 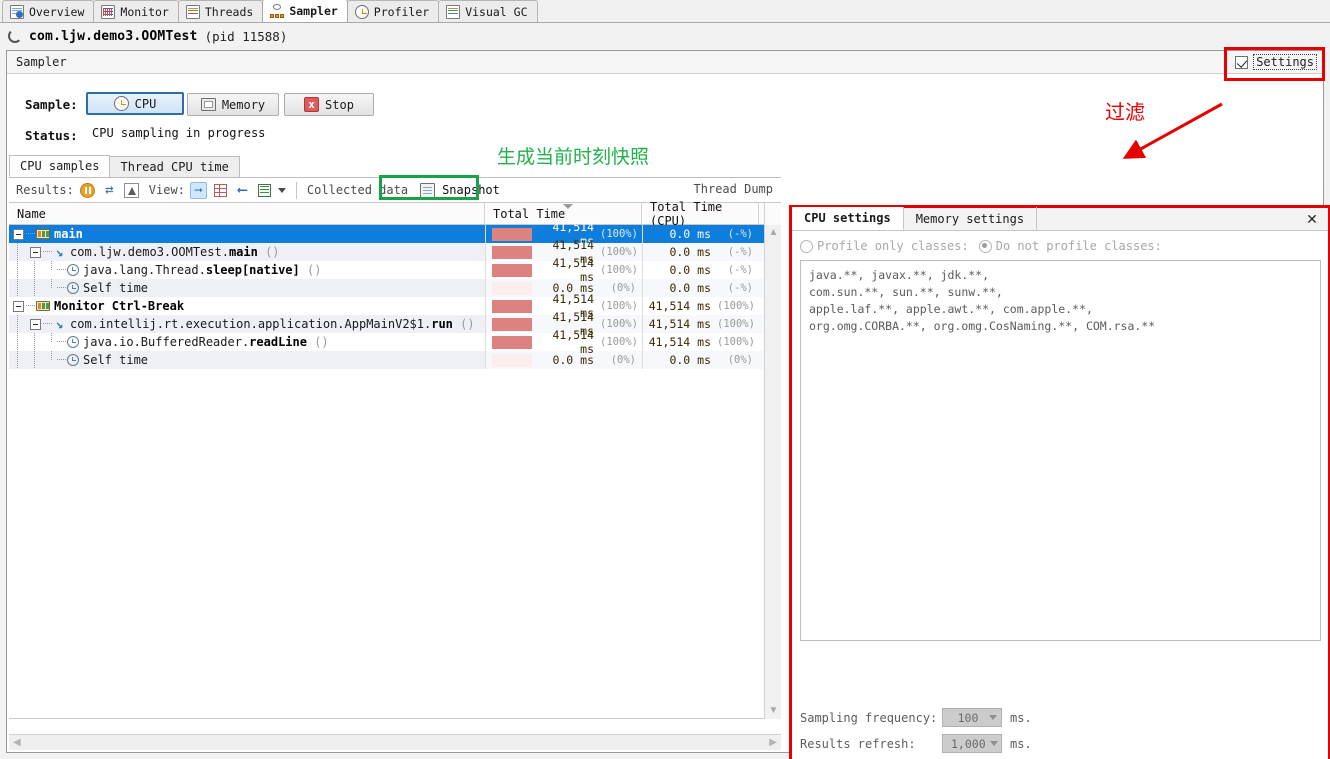 I want to click on memory-sample-button: Memory, so click(x=233, y=104).